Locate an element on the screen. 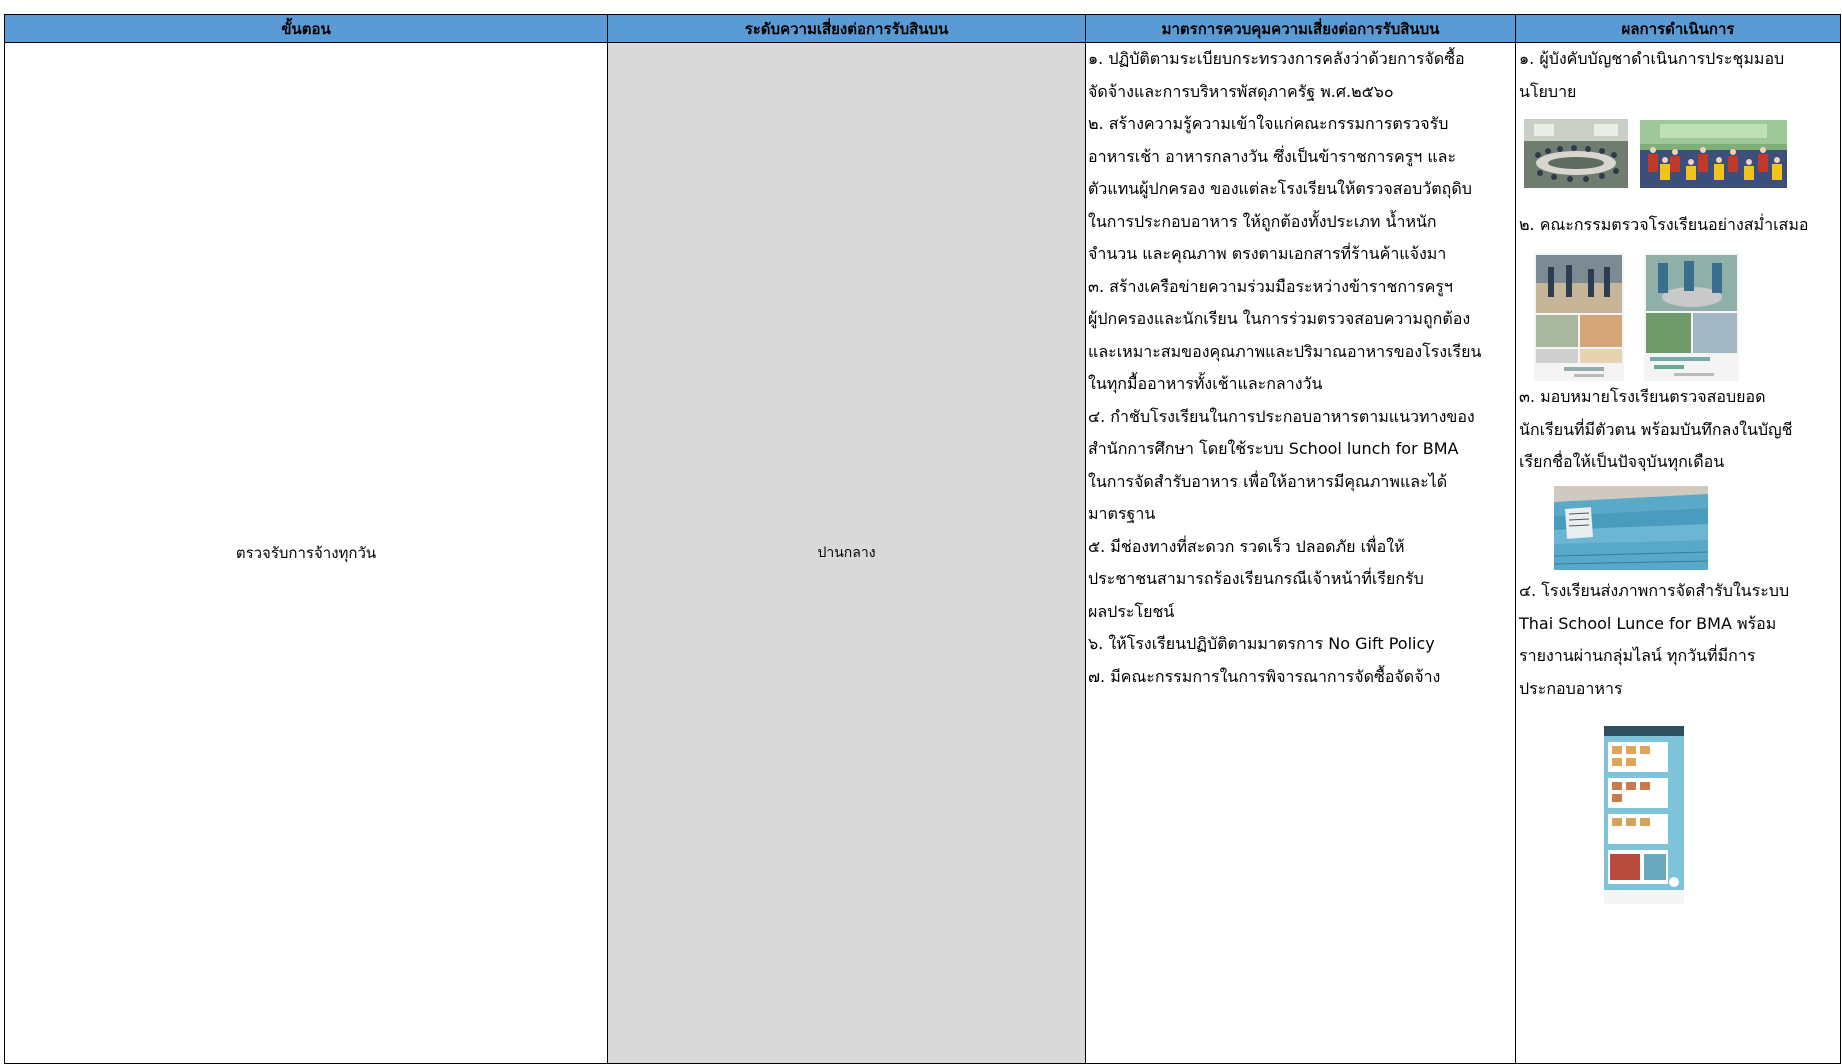  result-line: เรียกชื่อให้เป็นปัจจุบันทุกเดือน is located at coordinates (1622, 461).